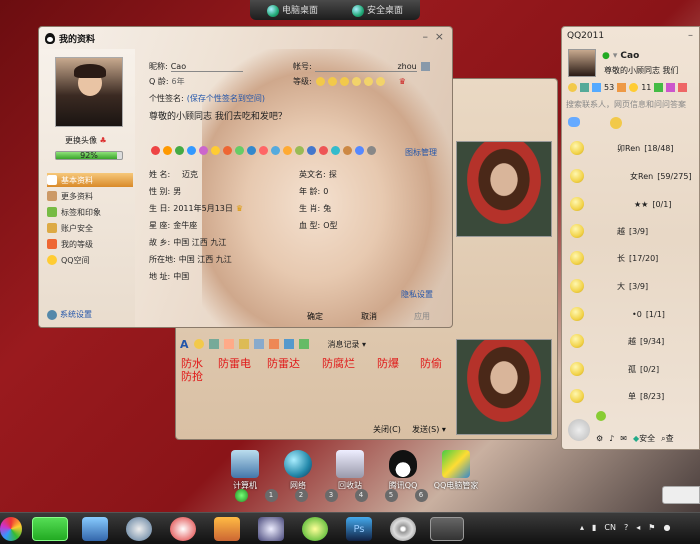 The image size is (700, 544). I want to click on group-row: 越 [9/34], so click(630, 341).